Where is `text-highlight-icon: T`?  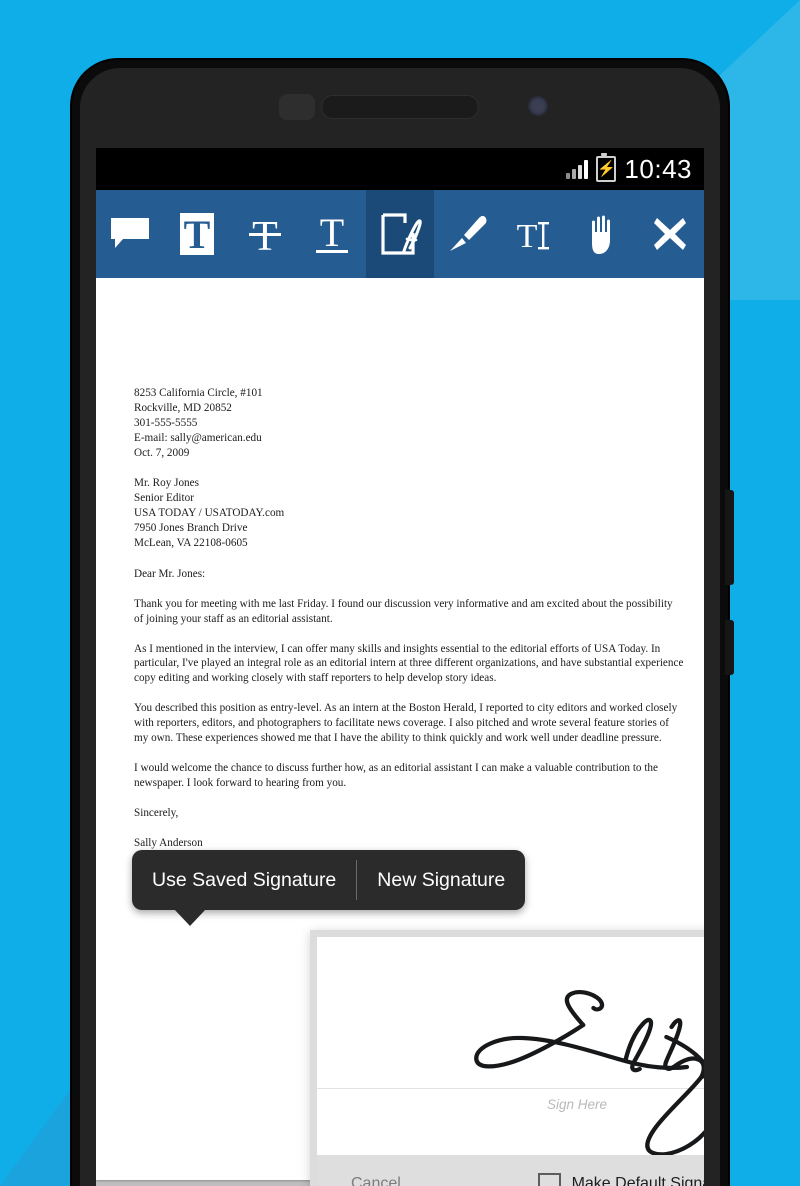
text-highlight-icon: T is located at coordinates (198, 234).